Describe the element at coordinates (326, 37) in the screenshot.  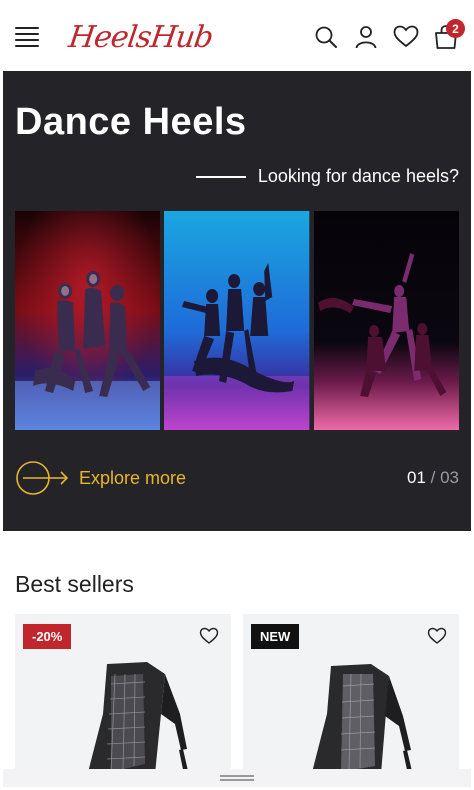
I see `search-icon` at that location.